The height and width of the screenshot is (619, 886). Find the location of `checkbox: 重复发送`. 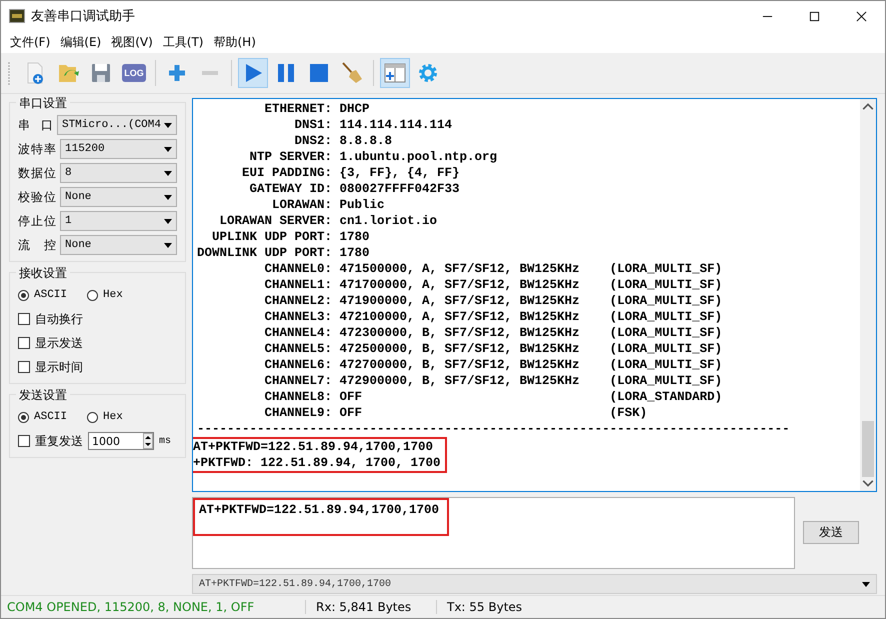

checkbox: 重复发送 is located at coordinates (50, 441).